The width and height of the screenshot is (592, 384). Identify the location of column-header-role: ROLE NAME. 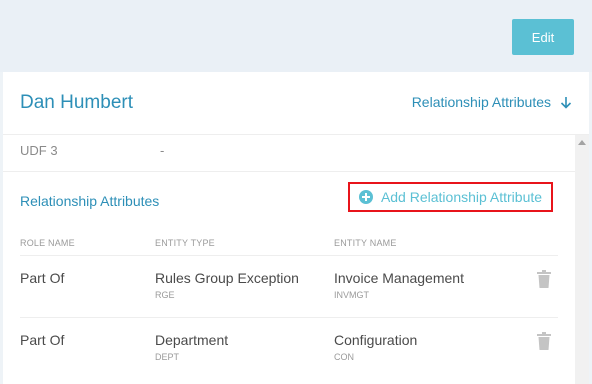
(47, 243).